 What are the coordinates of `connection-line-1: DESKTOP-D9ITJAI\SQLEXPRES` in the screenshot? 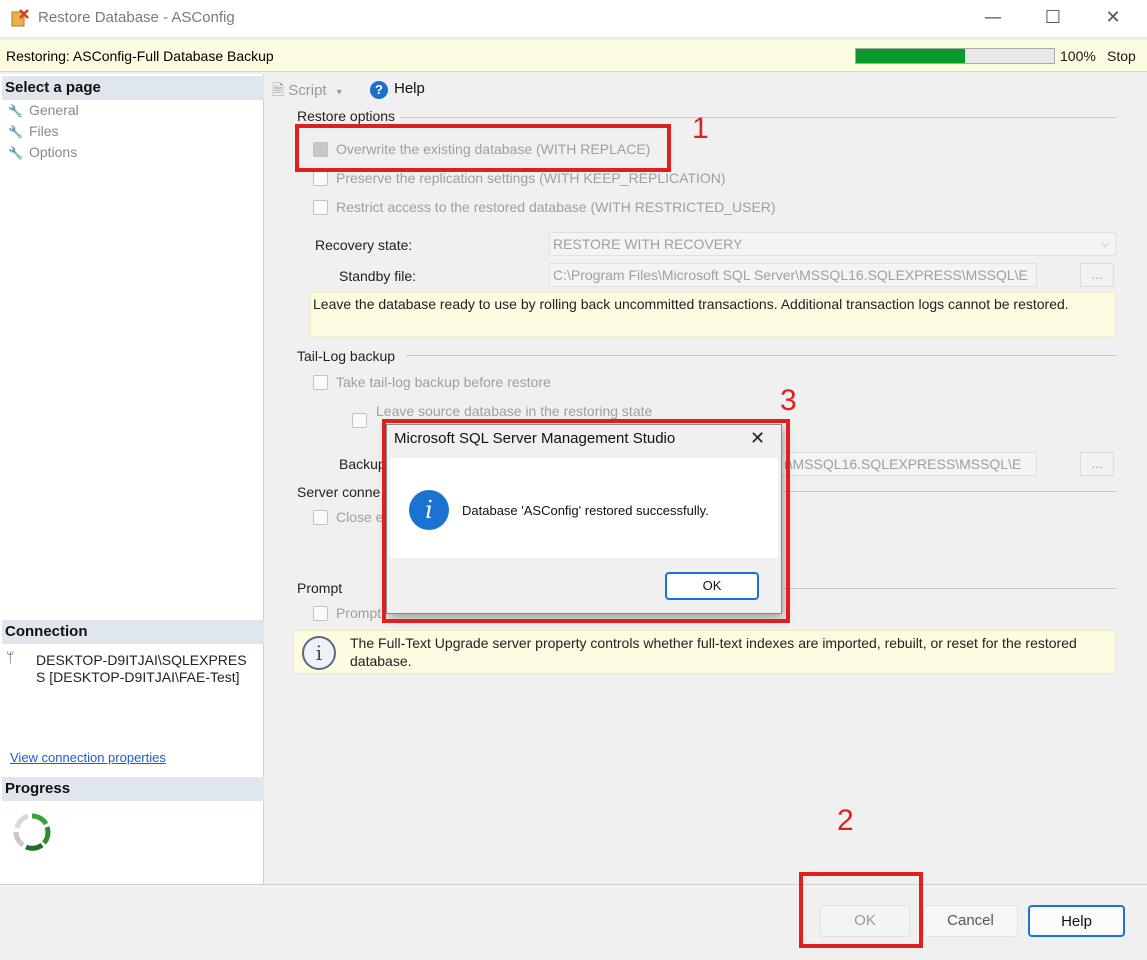 It's located at (141, 660).